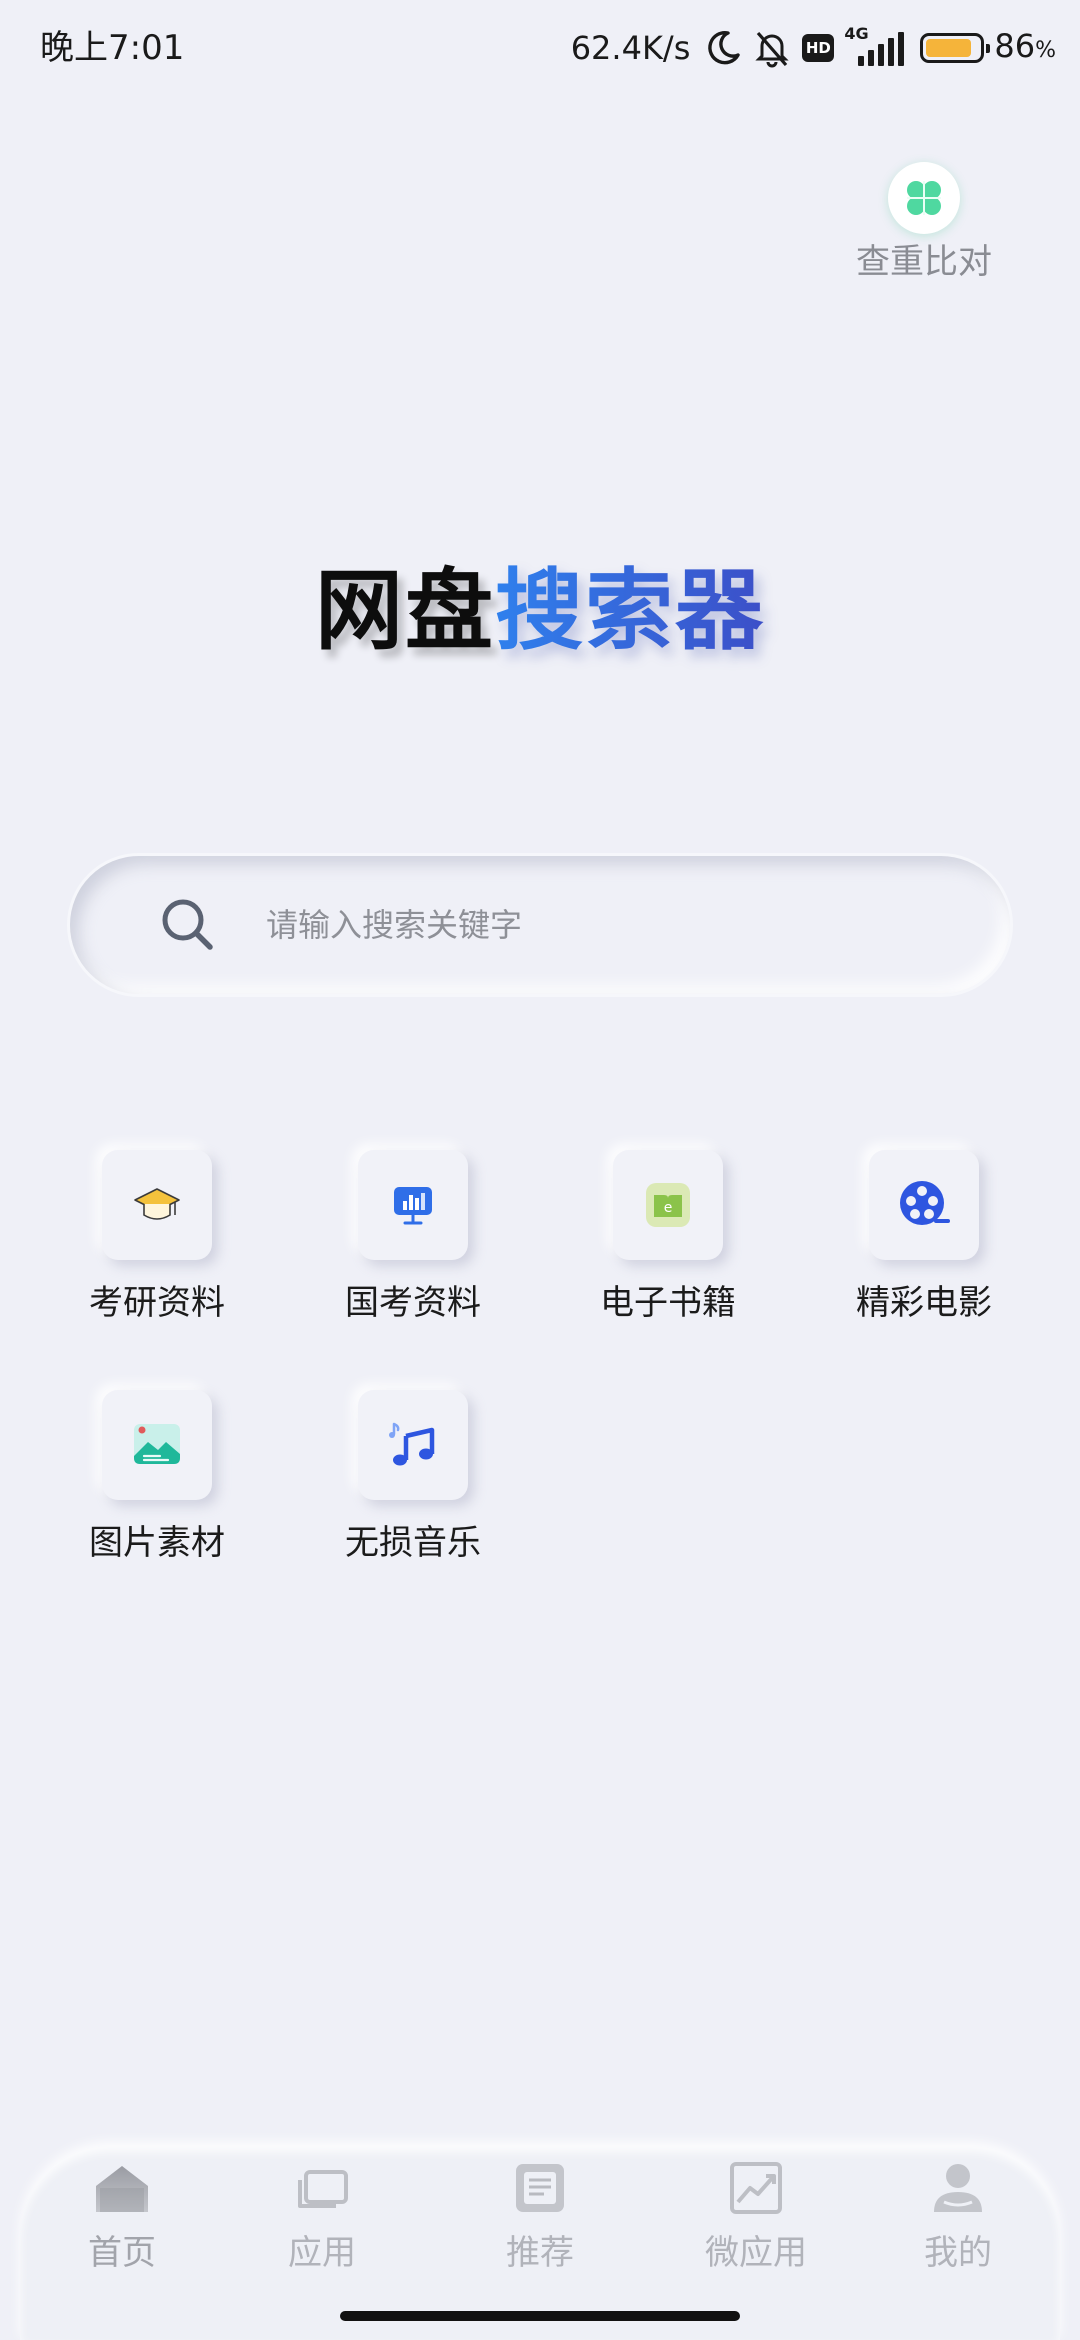  I want to click on profile-icon, so click(958, 2188).